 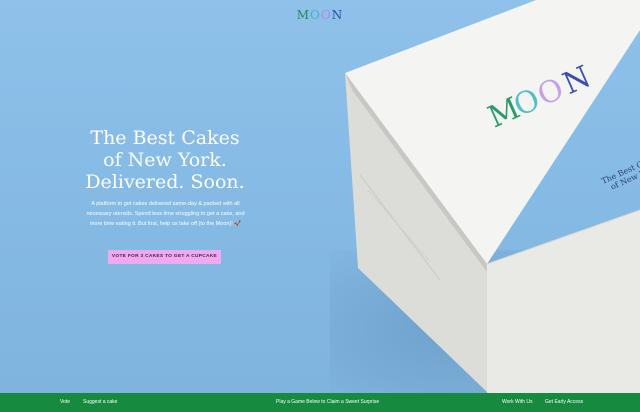 I want to click on logo-letter-m: M, so click(x=303, y=15).